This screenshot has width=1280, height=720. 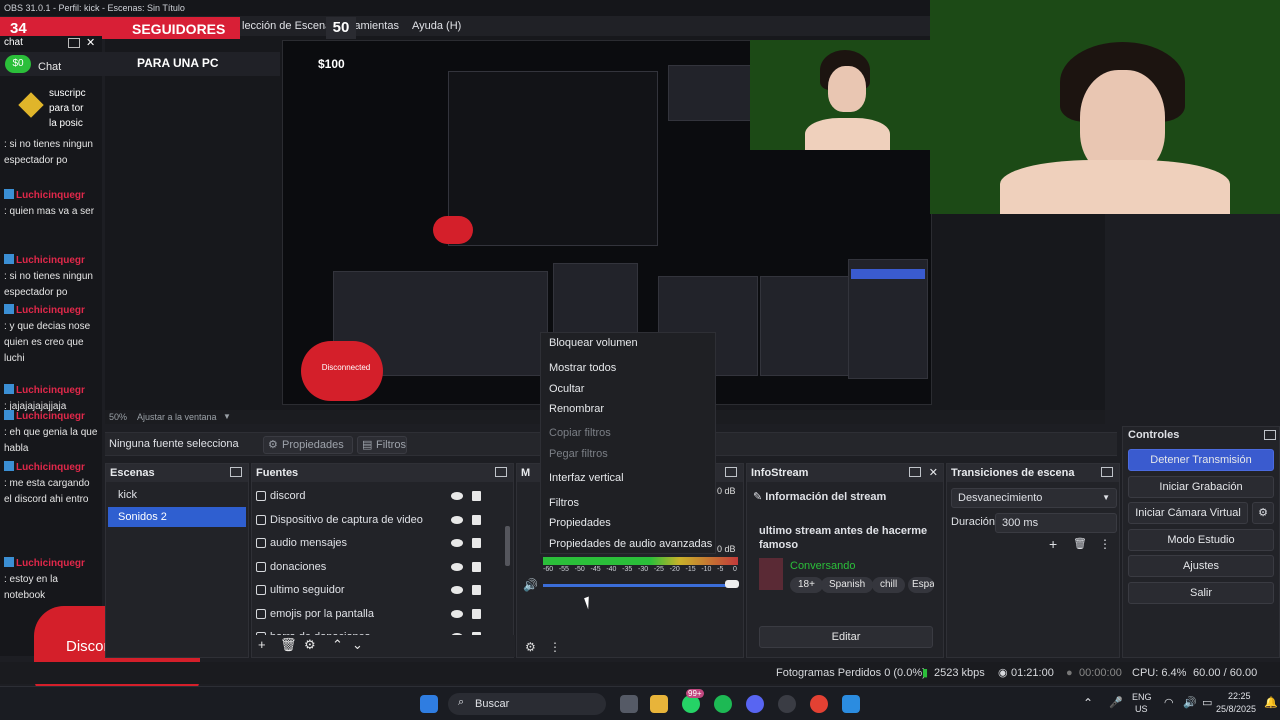 What do you see at coordinates (843, 538) in the screenshot?
I see `stream-title: ultimo stream antes de hacerme famoso` at bounding box center [843, 538].